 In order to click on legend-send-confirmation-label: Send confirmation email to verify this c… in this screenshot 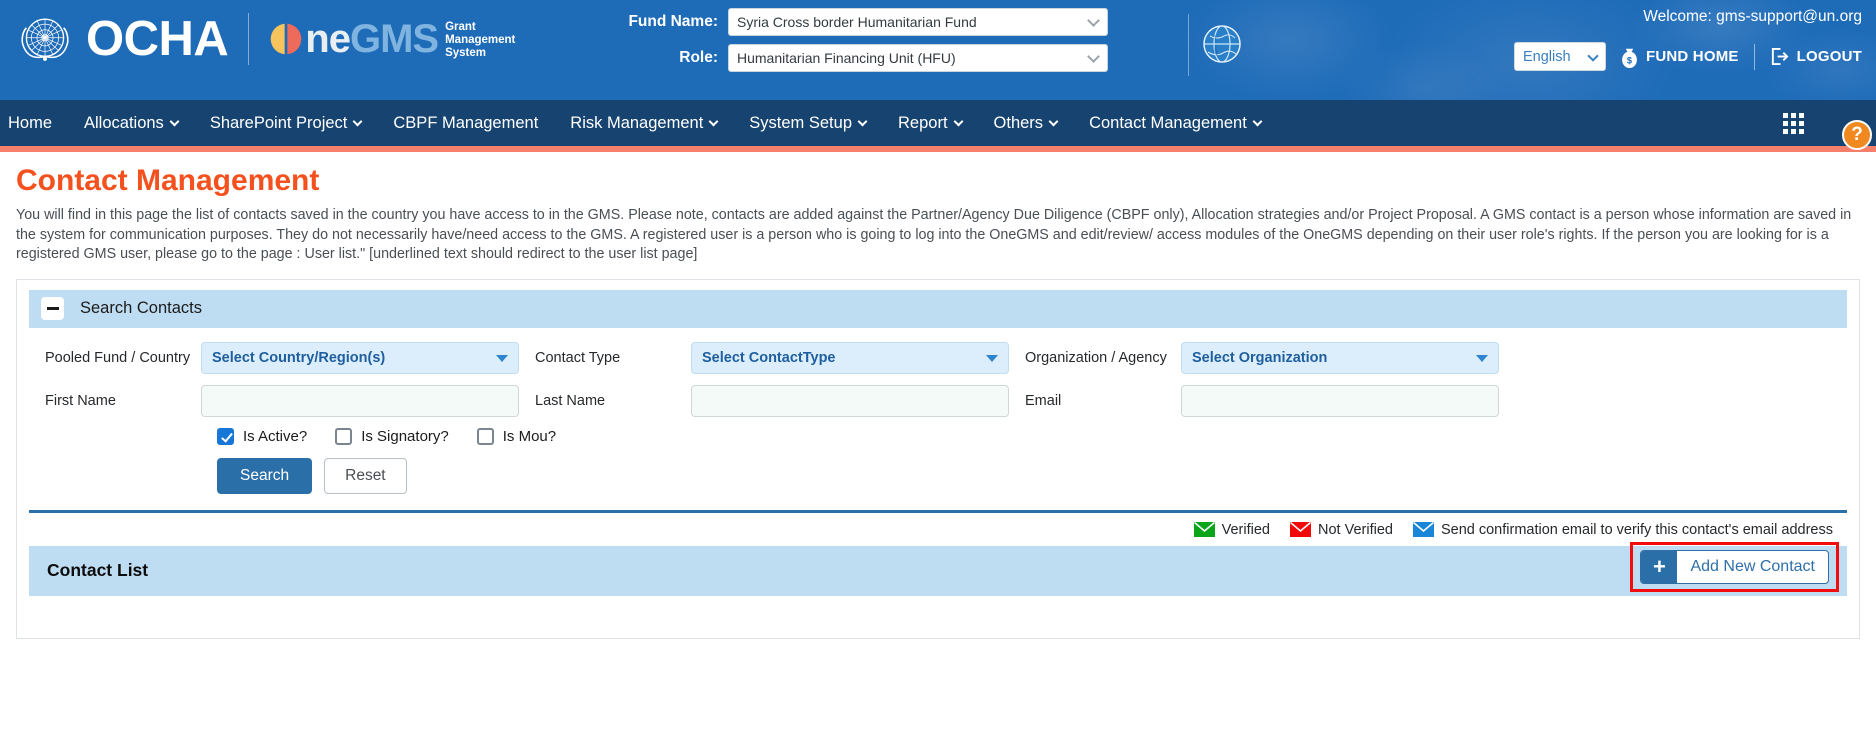, I will do `click(1636, 529)`.